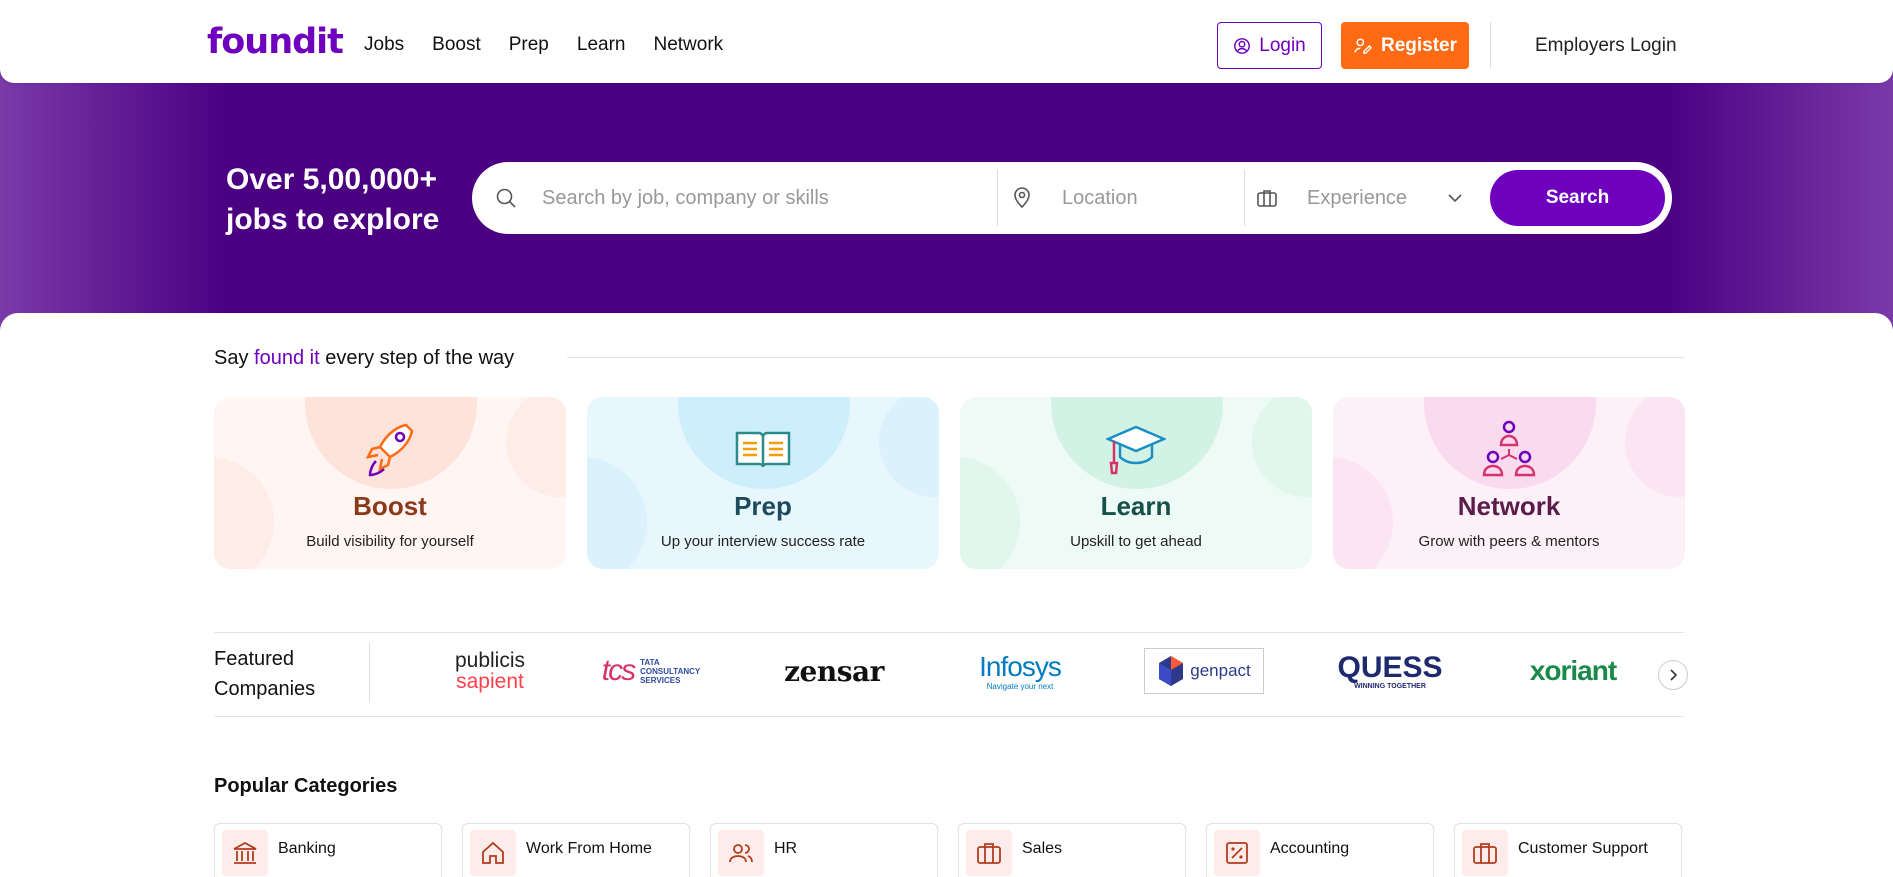 This screenshot has height=877, width=1893. Describe the element at coordinates (1136, 483) in the screenshot. I see `learn-card: Learn Upskill to get ahead` at that location.